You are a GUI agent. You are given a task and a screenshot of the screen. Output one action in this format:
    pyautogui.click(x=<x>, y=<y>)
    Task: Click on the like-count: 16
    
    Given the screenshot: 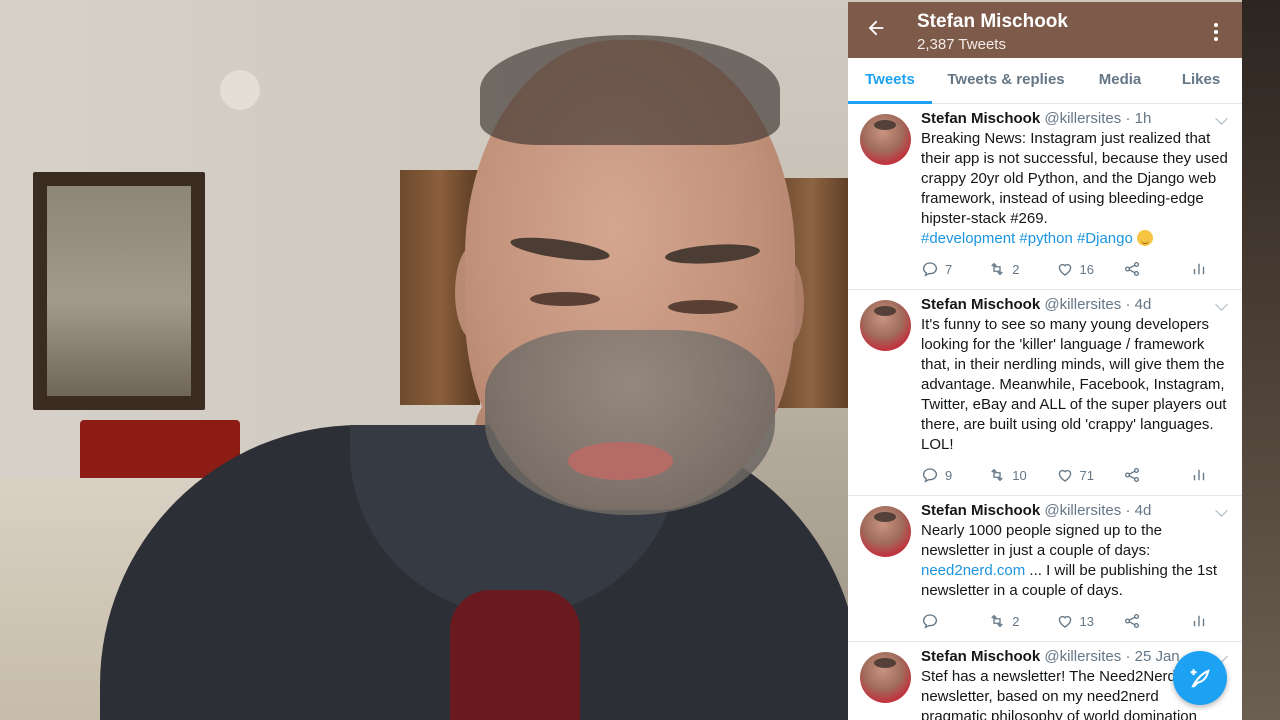 What is the action you would take?
    pyautogui.click(x=1086, y=269)
    